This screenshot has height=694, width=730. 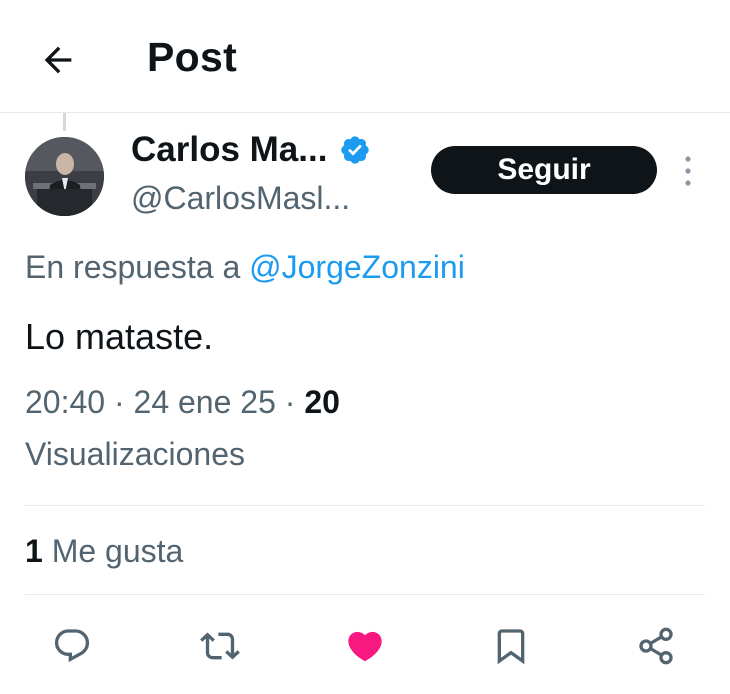 What do you see at coordinates (355, 150) in the screenshot?
I see `verified-badge-icon` at bounding box center [355, 150].